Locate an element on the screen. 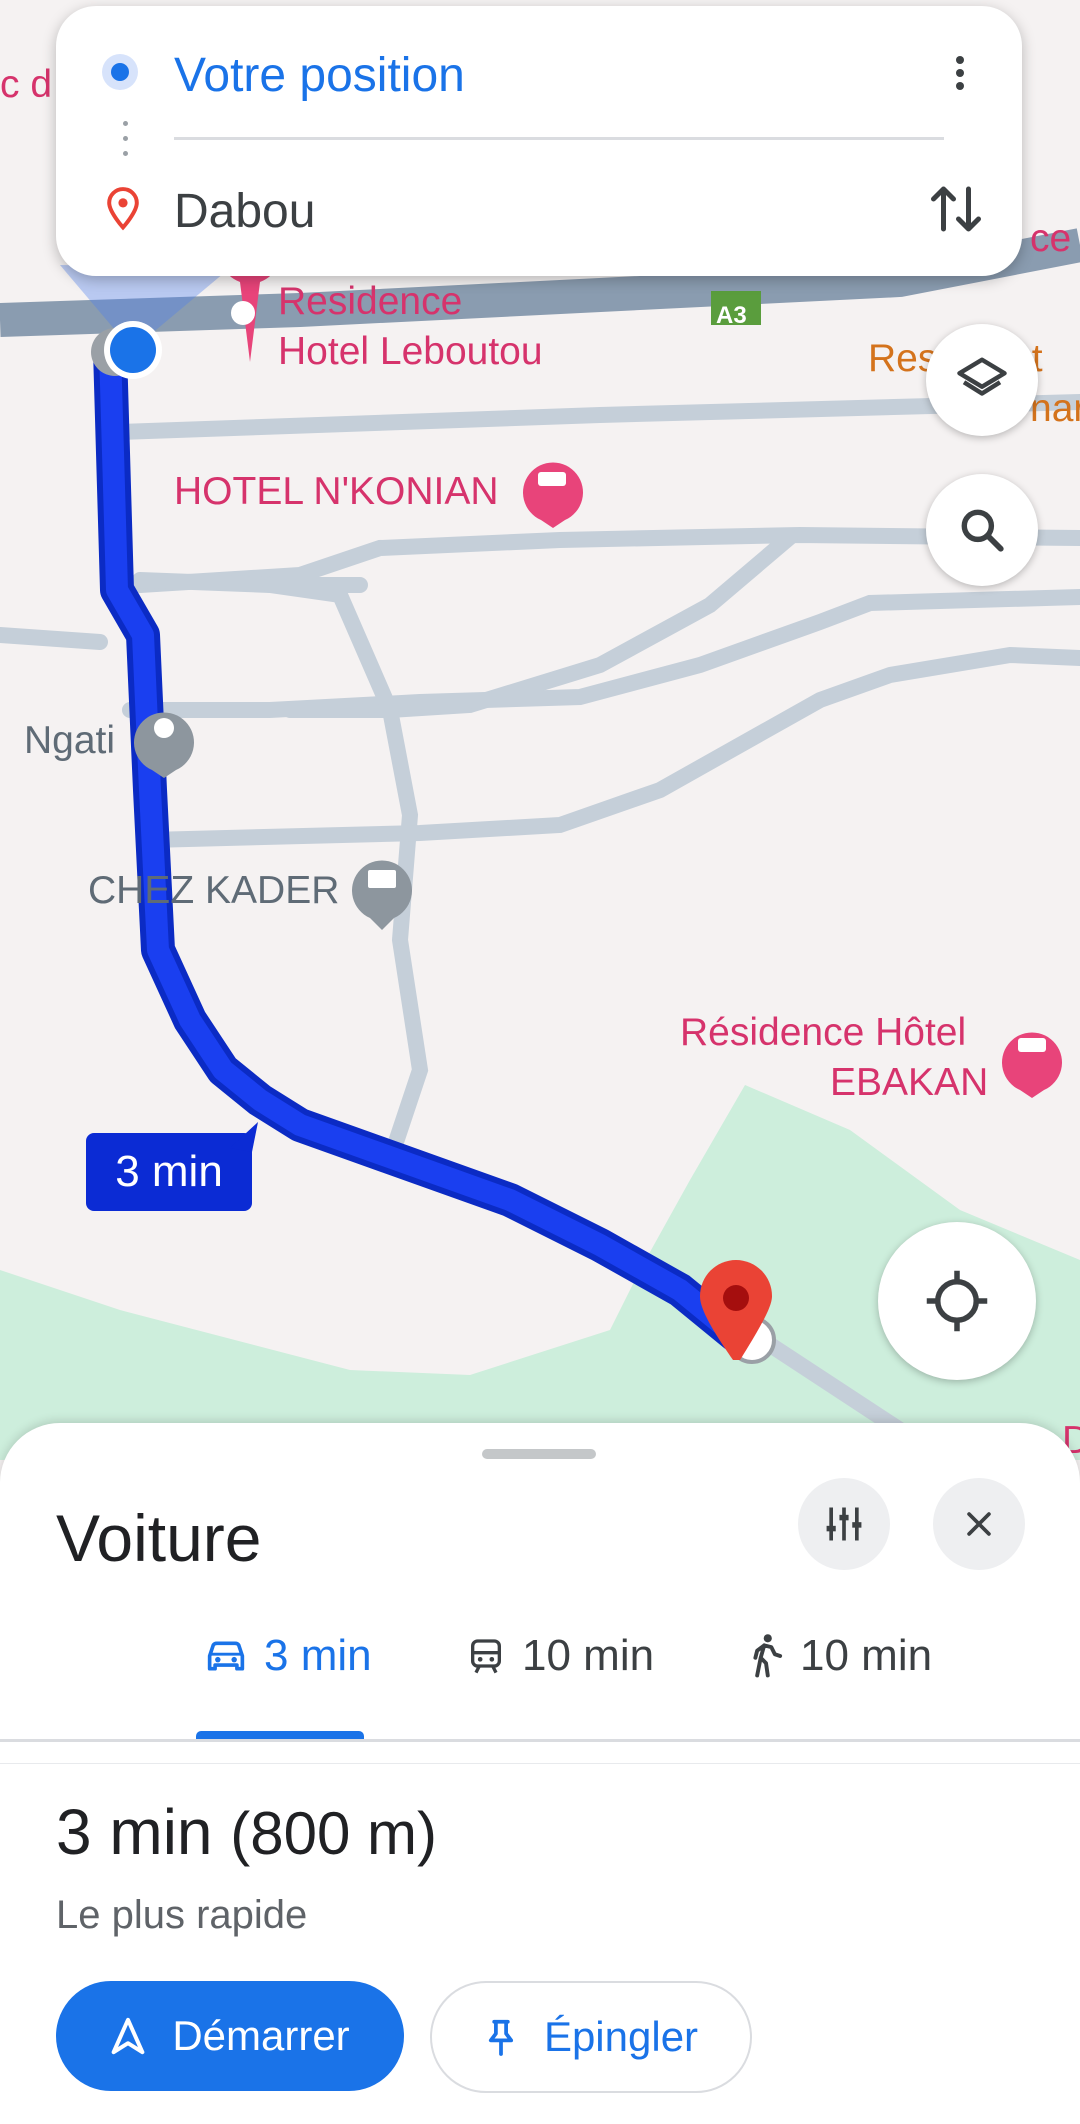 The width and height of the screenshot is (1080, 2124). route-options-button is located at coordinates (844, 1524).